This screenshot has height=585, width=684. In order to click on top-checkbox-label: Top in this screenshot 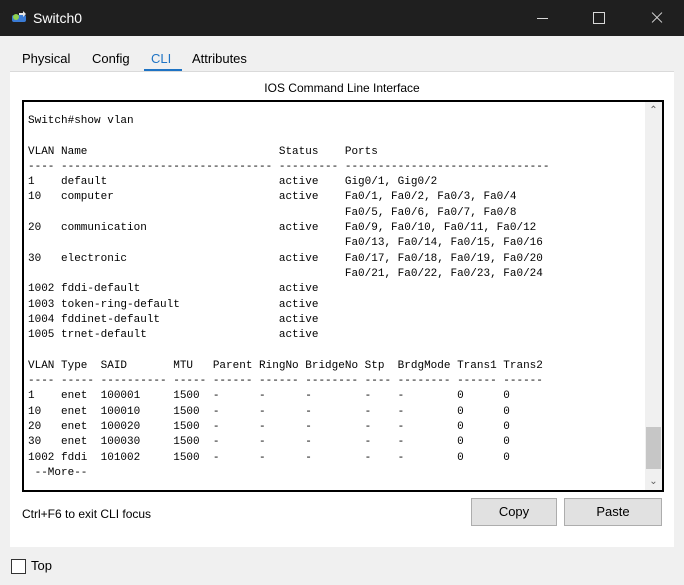, I will do `click(41, 565)`.